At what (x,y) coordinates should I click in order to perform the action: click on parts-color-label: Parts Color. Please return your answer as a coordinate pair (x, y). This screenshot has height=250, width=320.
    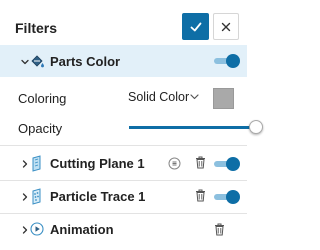
    Looking at the image, I should click on (85, 61).